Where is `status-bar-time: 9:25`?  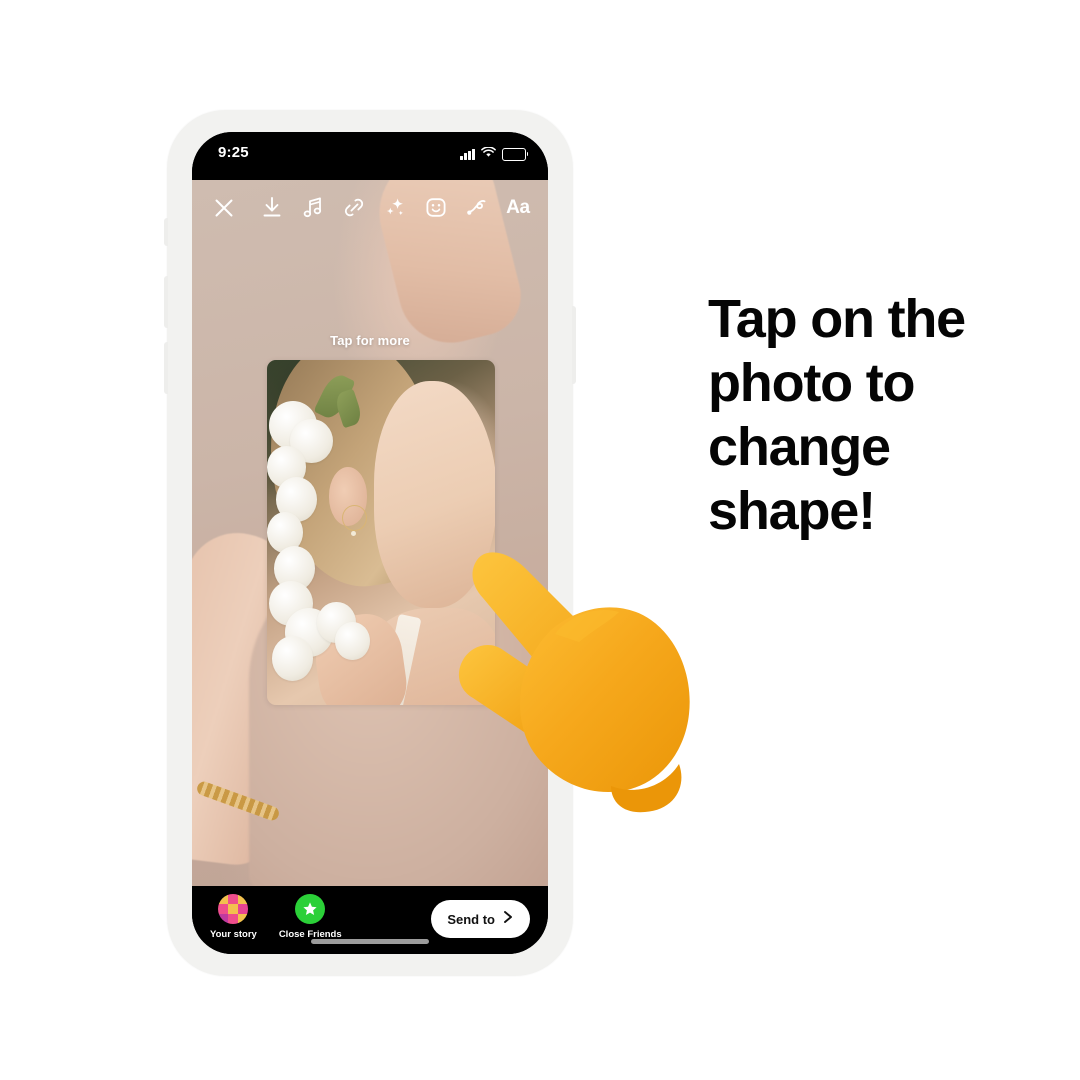 status-bar-time: 9:25 is located at coordinates (233, 152).